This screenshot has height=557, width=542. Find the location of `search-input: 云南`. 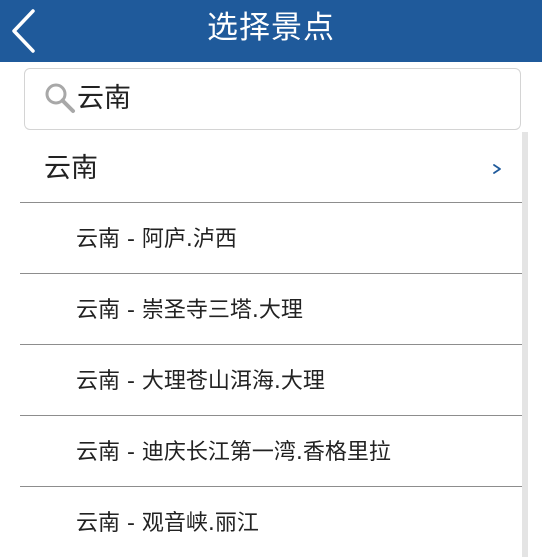

search-input: 云南 is located at coordinates (104, 99).